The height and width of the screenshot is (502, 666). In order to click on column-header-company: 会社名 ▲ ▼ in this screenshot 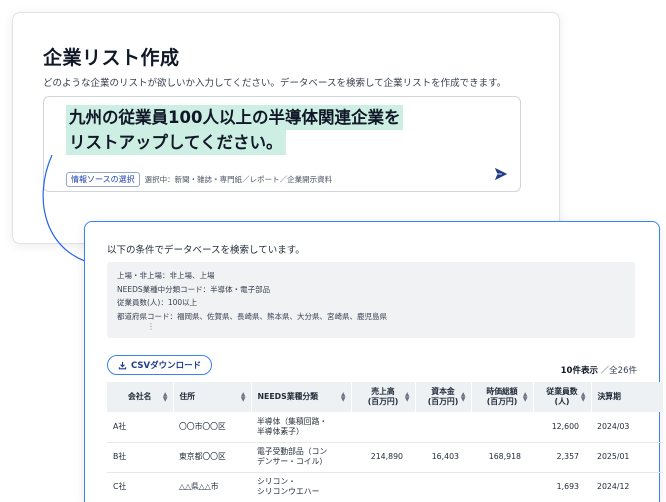, I will do `click(140, 397)`.